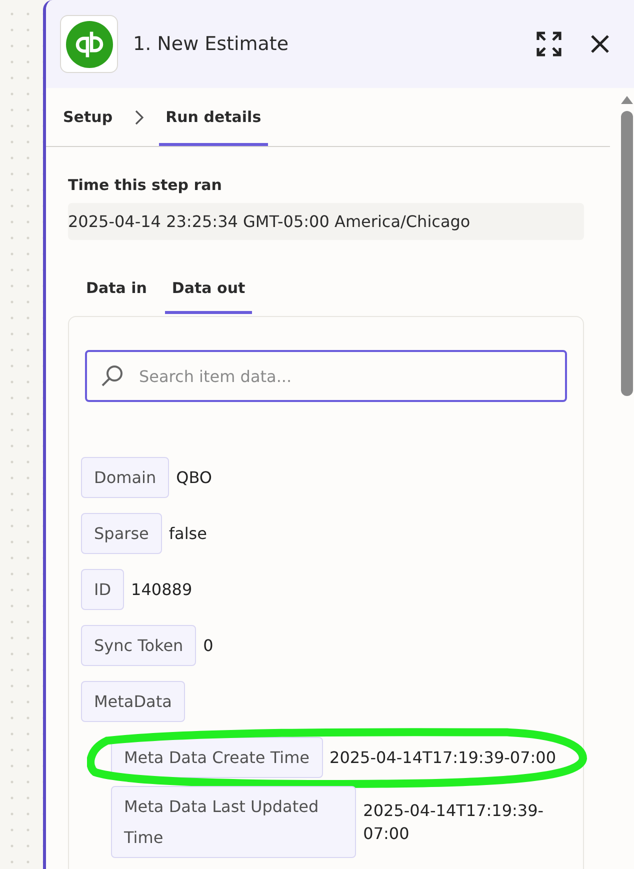  Describe the element at coordinates (138, 645) in the screenshot. I see `field-key: Sync Token` at that location.